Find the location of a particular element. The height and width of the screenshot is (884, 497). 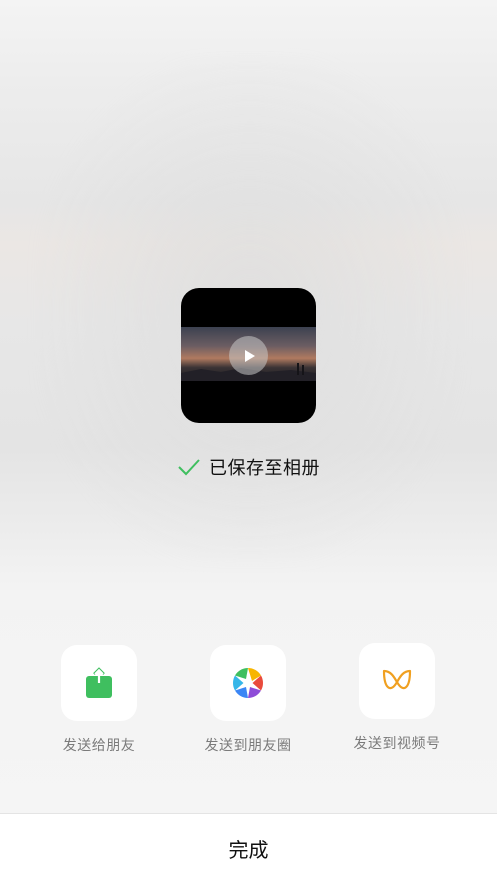

share-to-moments-label: 发送到朋友圈 is located at coordinates (248, 745).